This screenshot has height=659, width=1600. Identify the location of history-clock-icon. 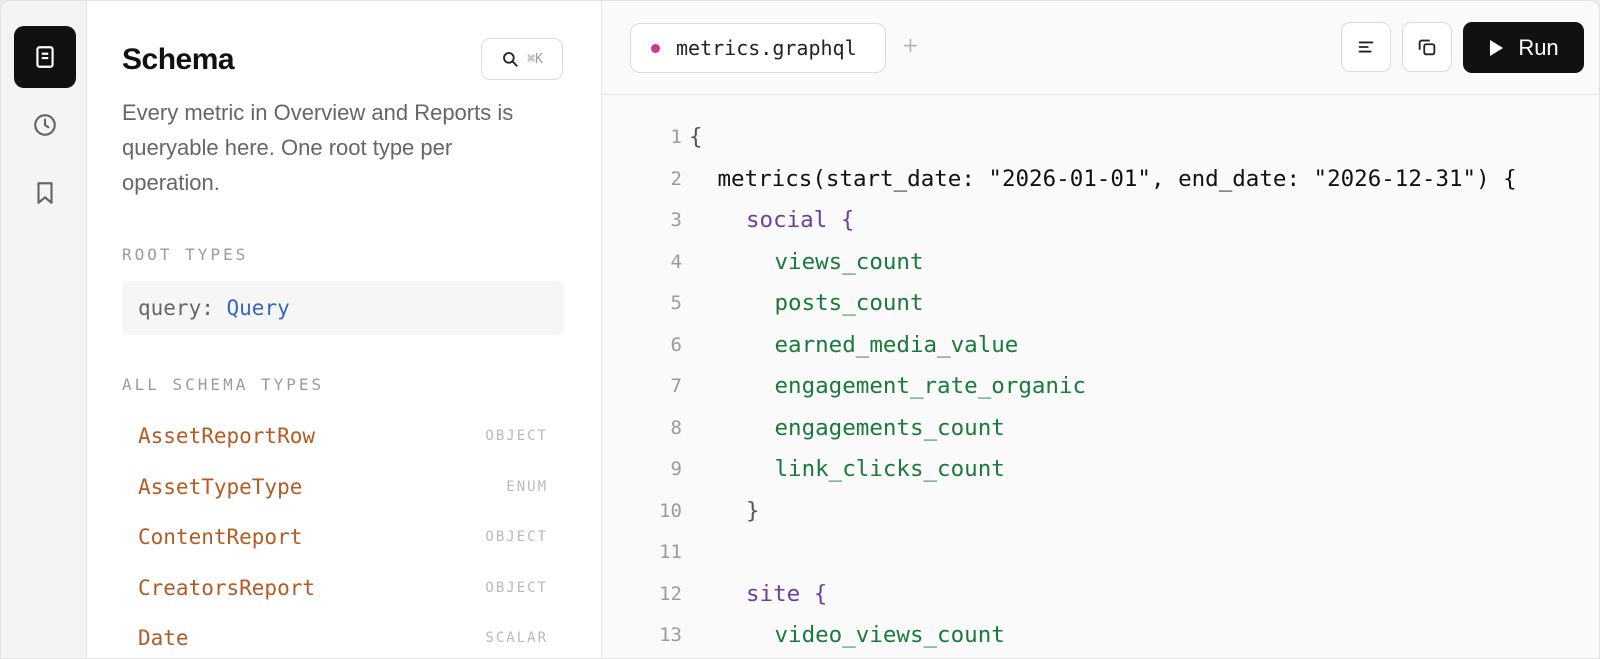
(45, 125).